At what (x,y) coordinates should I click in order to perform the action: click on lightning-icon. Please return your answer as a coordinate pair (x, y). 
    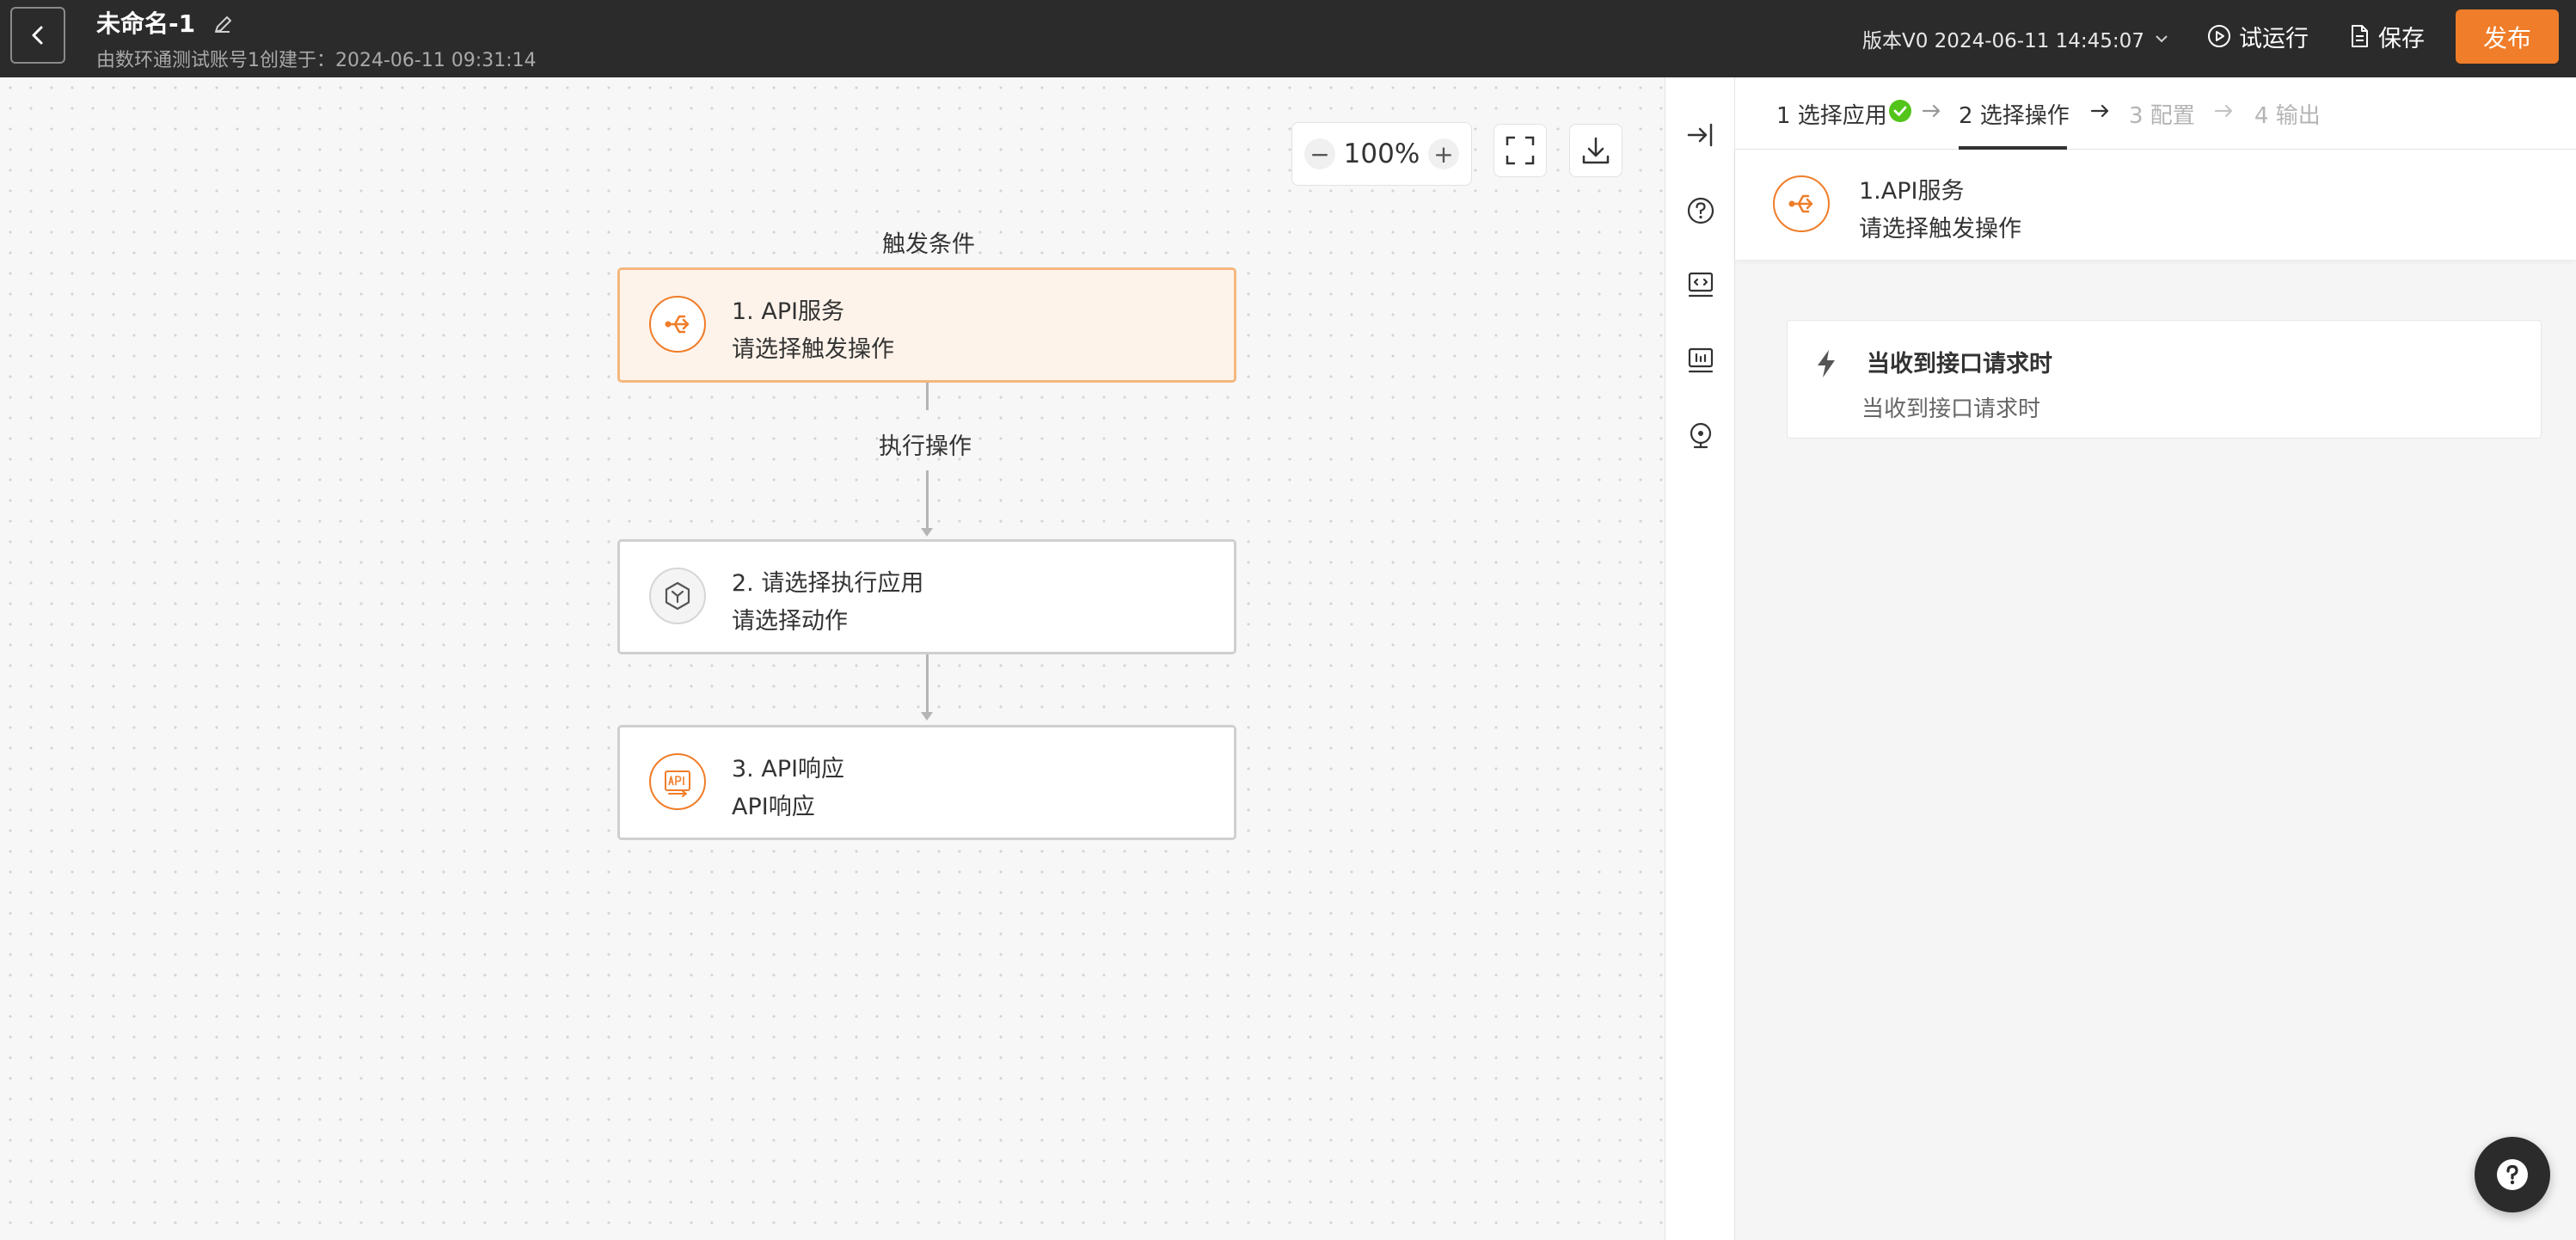
    Looking at the image, I should click on (1827, 364).